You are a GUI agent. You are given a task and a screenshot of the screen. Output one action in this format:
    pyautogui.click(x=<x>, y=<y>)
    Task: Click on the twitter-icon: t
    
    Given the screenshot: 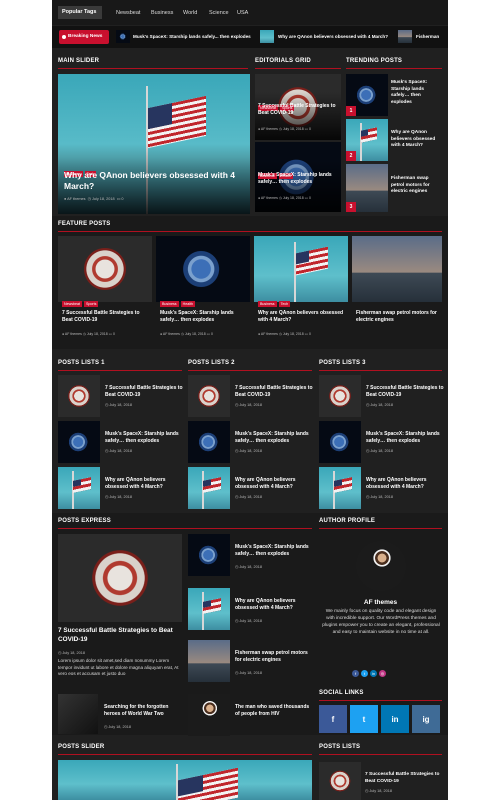 What is the action you would take?
    pyautogui.click(x=364, y=673)
    